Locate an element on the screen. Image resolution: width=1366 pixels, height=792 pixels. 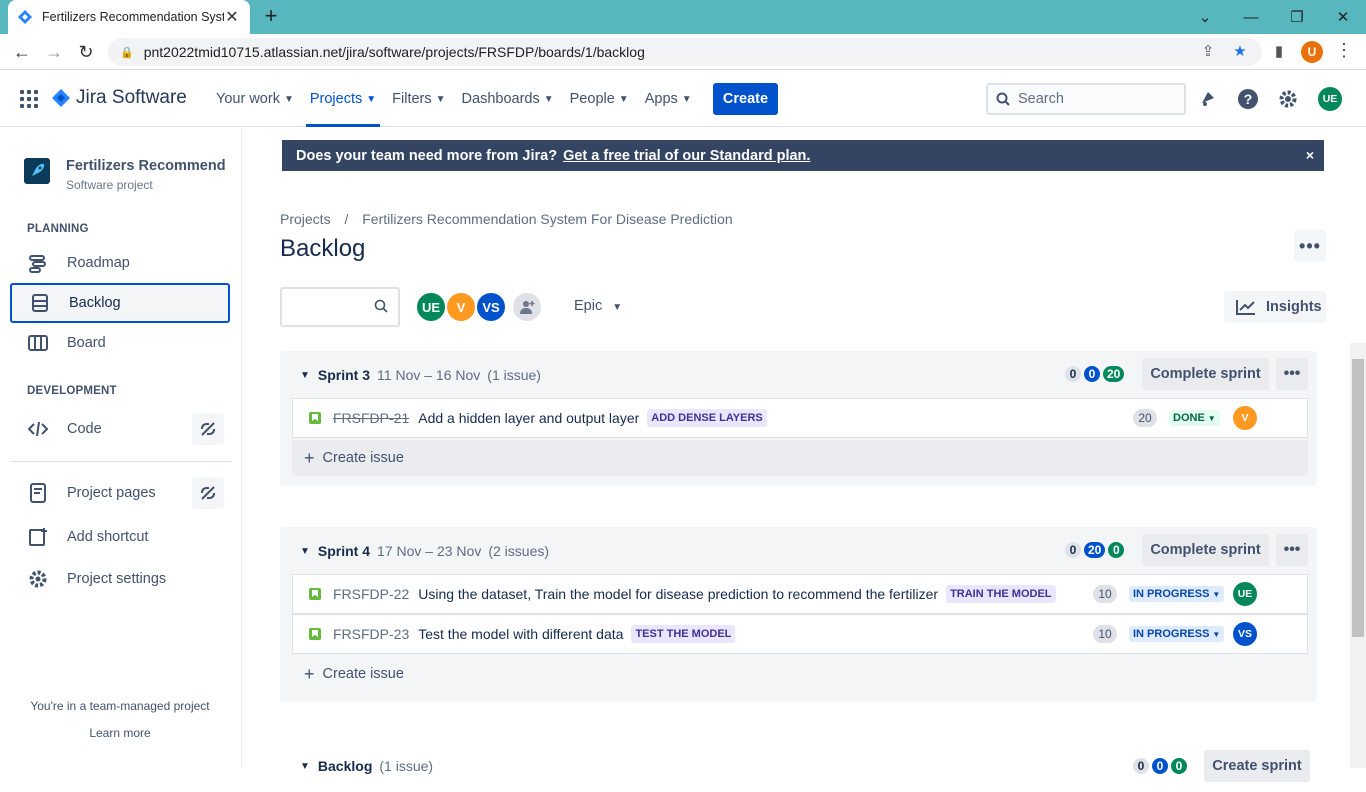
assignee-avatar: UE is located at coordinates (1245, 594).